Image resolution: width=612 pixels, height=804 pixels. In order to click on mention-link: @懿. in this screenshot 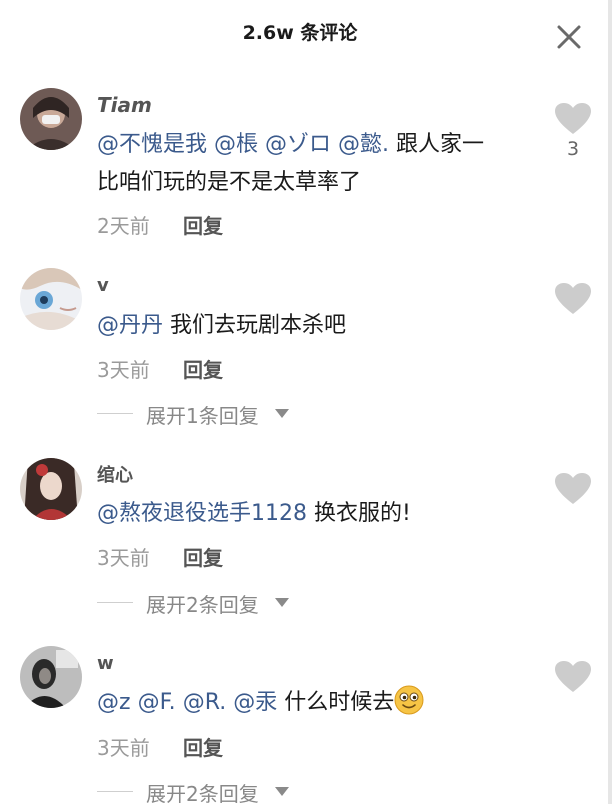, I will do `click(363, 144)`.